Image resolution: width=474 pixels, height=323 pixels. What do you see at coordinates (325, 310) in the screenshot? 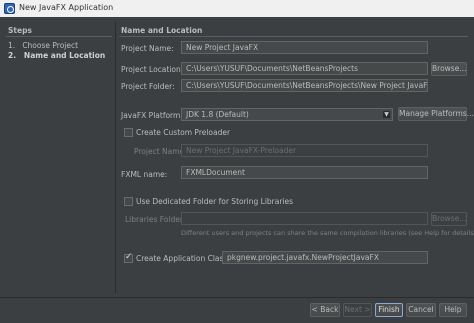
I see `back-button: < Back` at bounding box center [325, 310].